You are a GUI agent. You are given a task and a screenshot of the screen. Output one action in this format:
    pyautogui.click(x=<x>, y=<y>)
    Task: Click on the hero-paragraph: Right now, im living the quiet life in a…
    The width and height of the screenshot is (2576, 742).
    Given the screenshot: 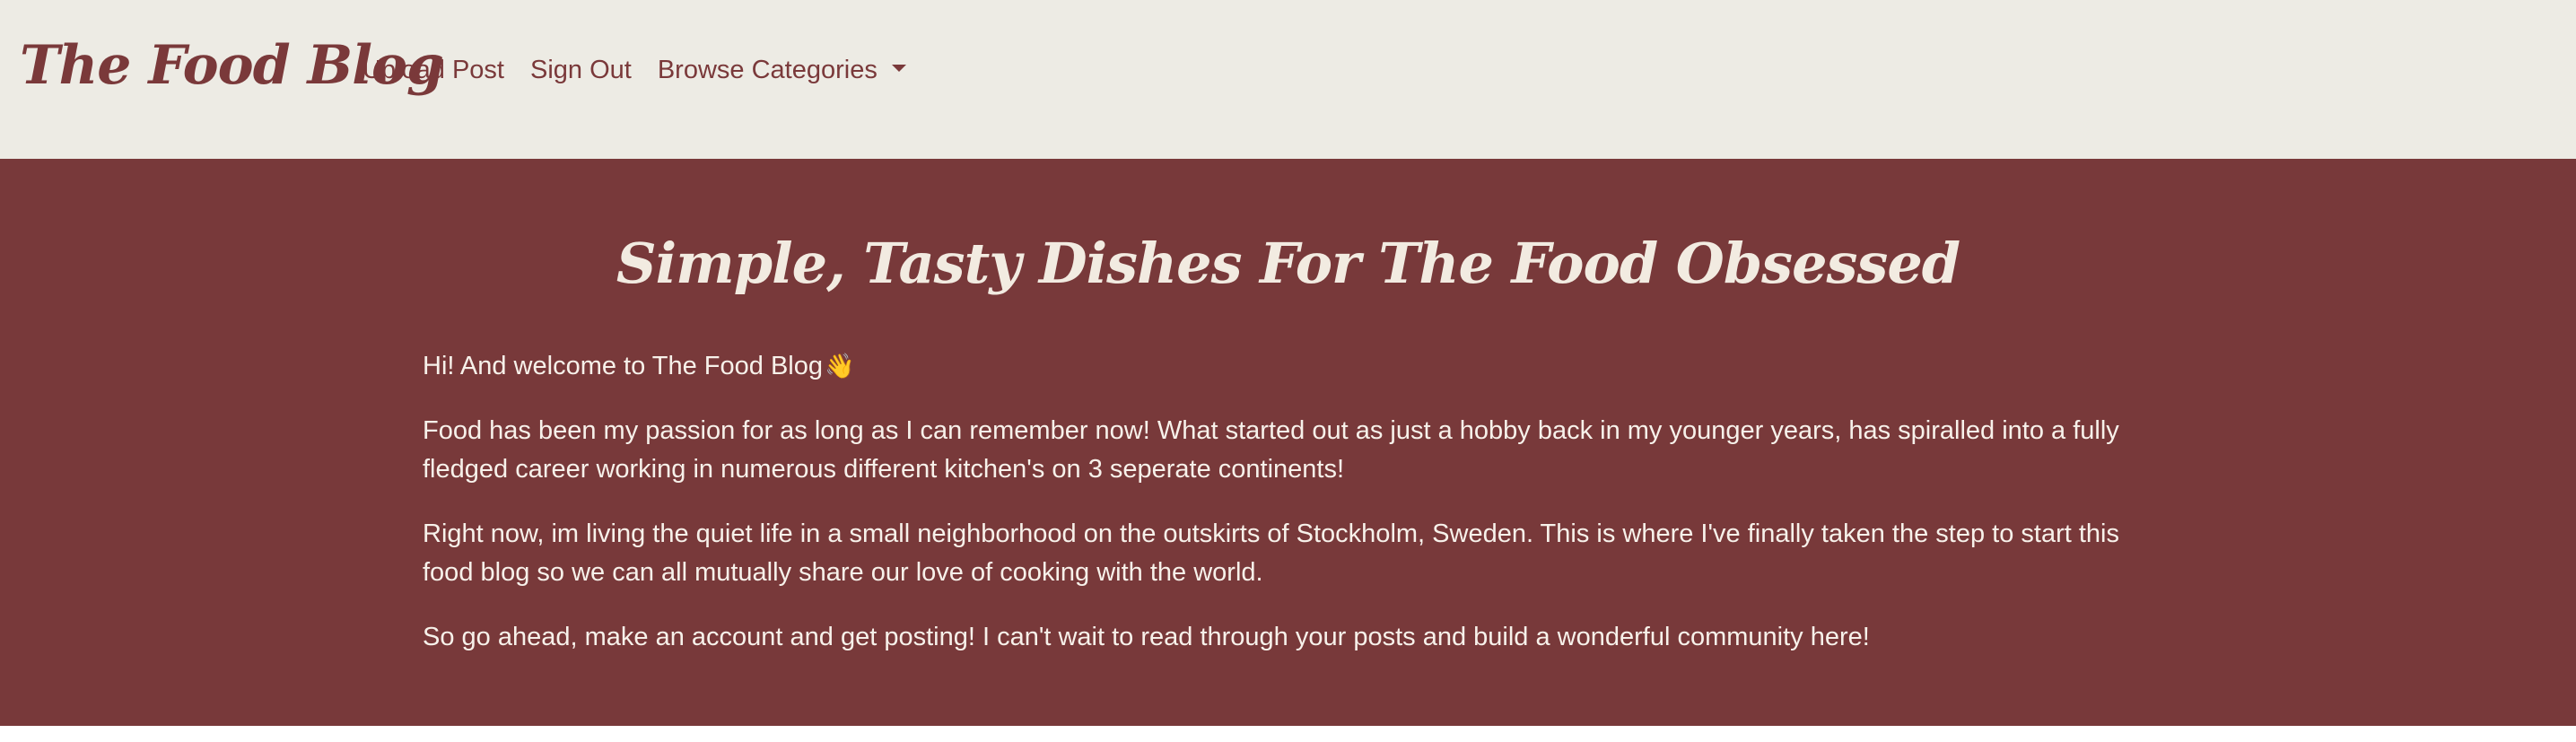 What is the action you would take?
    pyautogui.click(x=1271, y=553)
    